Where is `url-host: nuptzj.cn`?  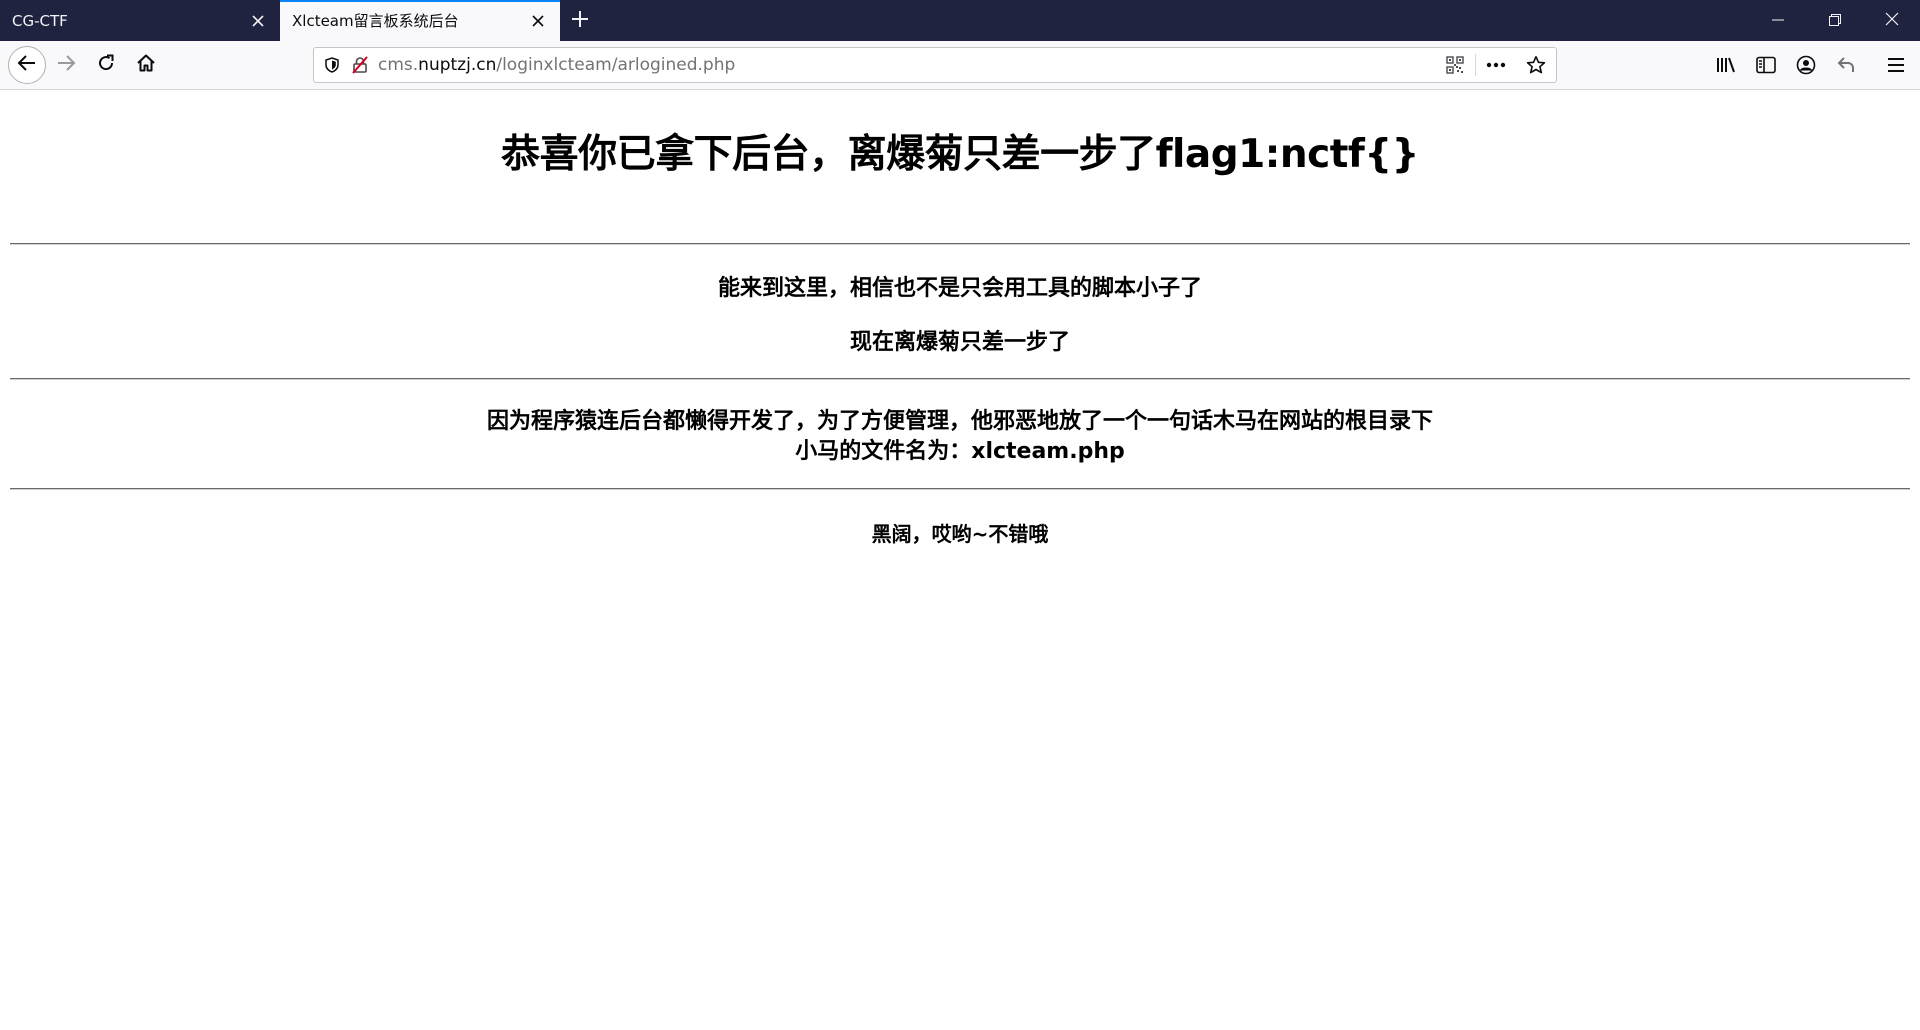
url-host: nuptzj.cn is located at coordinates (457, 65).